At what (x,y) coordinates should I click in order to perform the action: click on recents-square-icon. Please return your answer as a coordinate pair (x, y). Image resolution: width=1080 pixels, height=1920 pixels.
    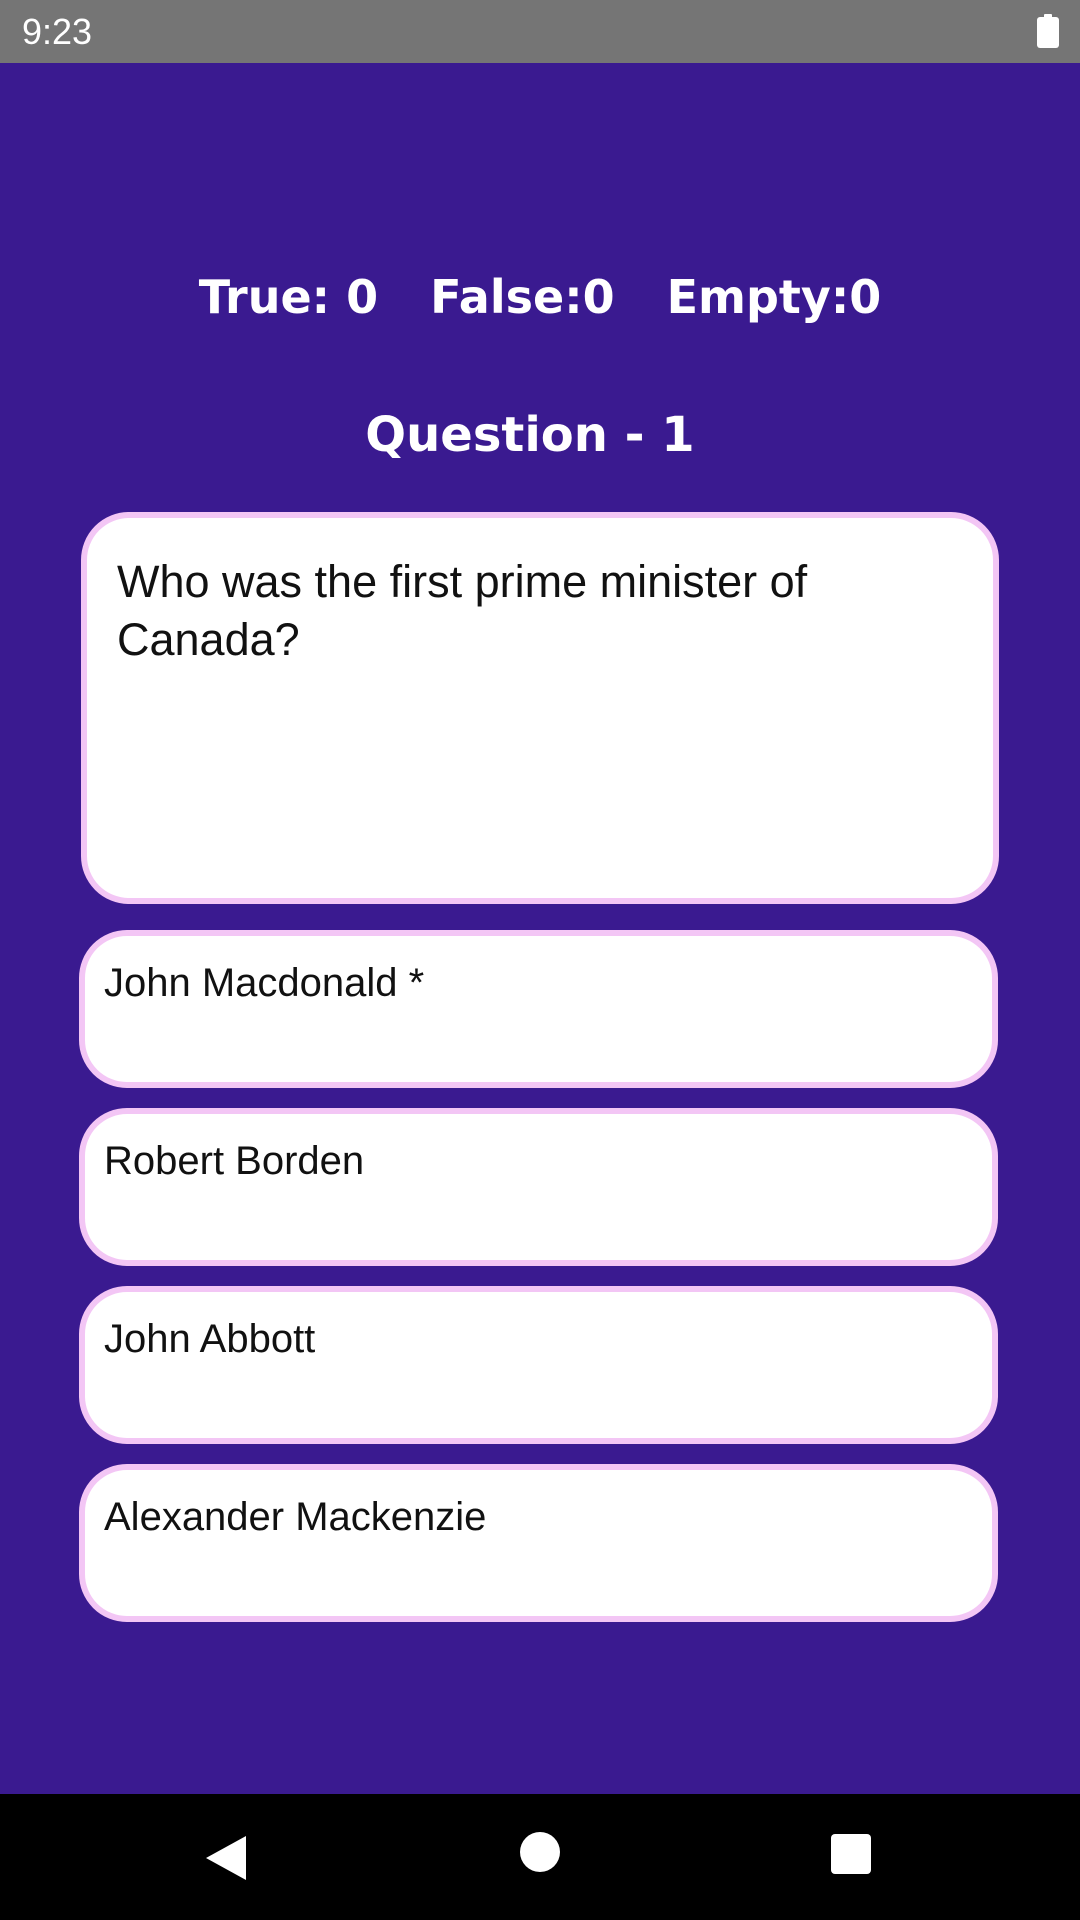
    Looking at the image, I should click on (851, 1854).